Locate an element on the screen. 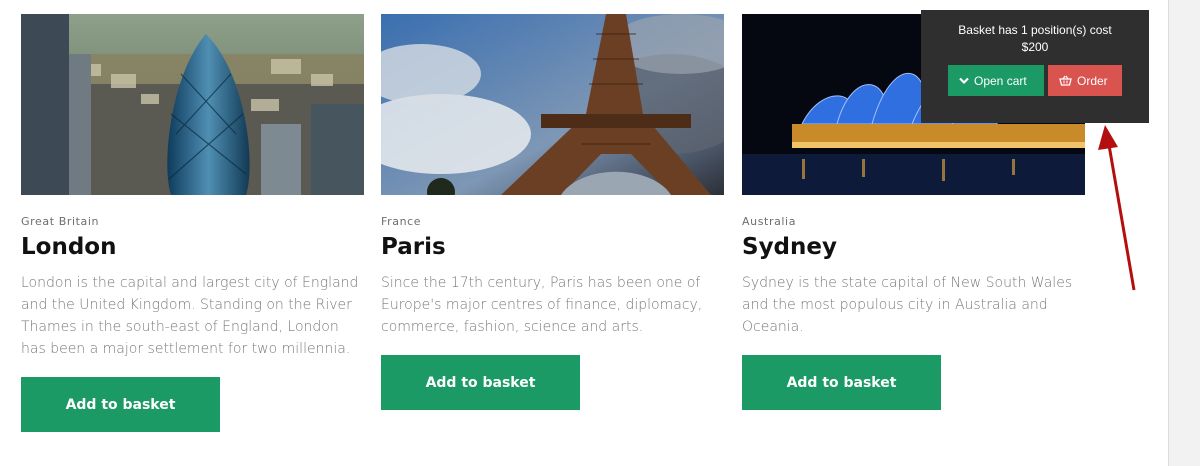 Image resolution: width=1200 pixels, height=466 pixels. order-label: Order is located at coordinates (1092, 80).